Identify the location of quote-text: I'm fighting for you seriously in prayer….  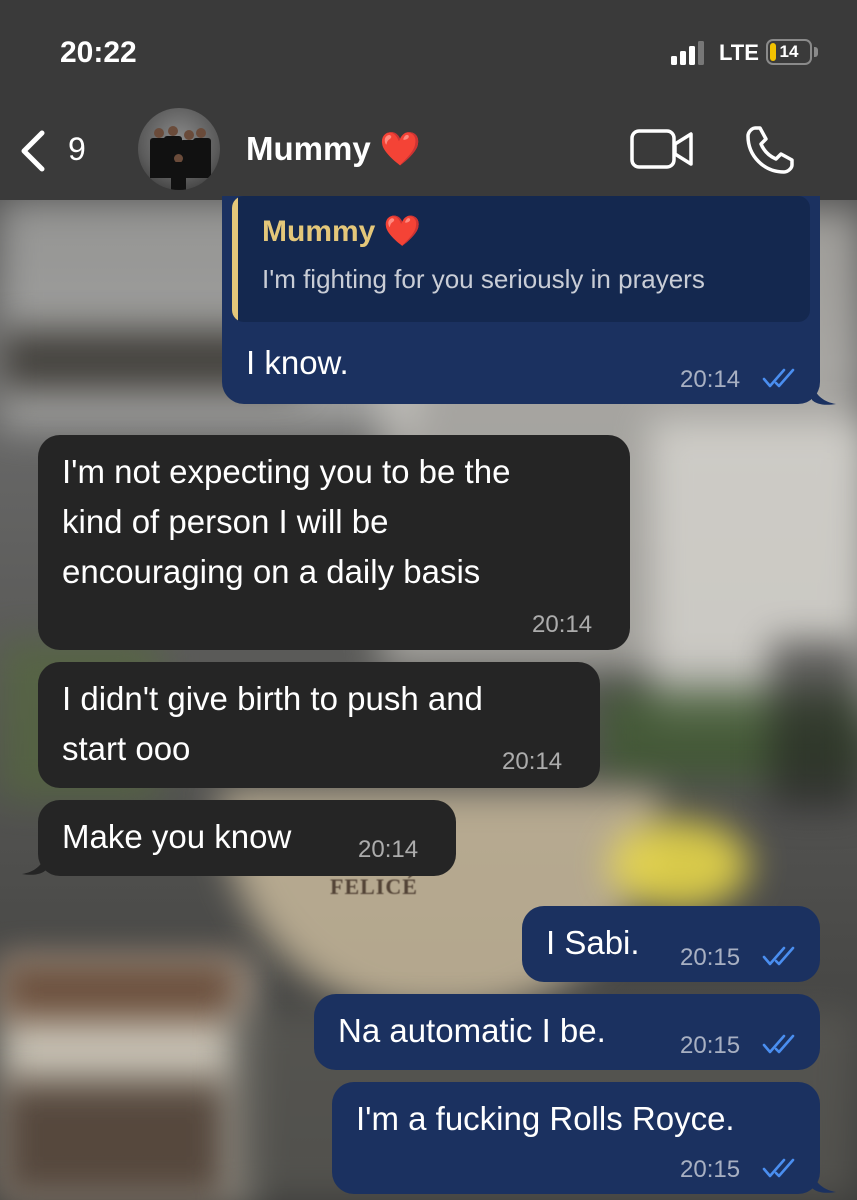
(483, 279).